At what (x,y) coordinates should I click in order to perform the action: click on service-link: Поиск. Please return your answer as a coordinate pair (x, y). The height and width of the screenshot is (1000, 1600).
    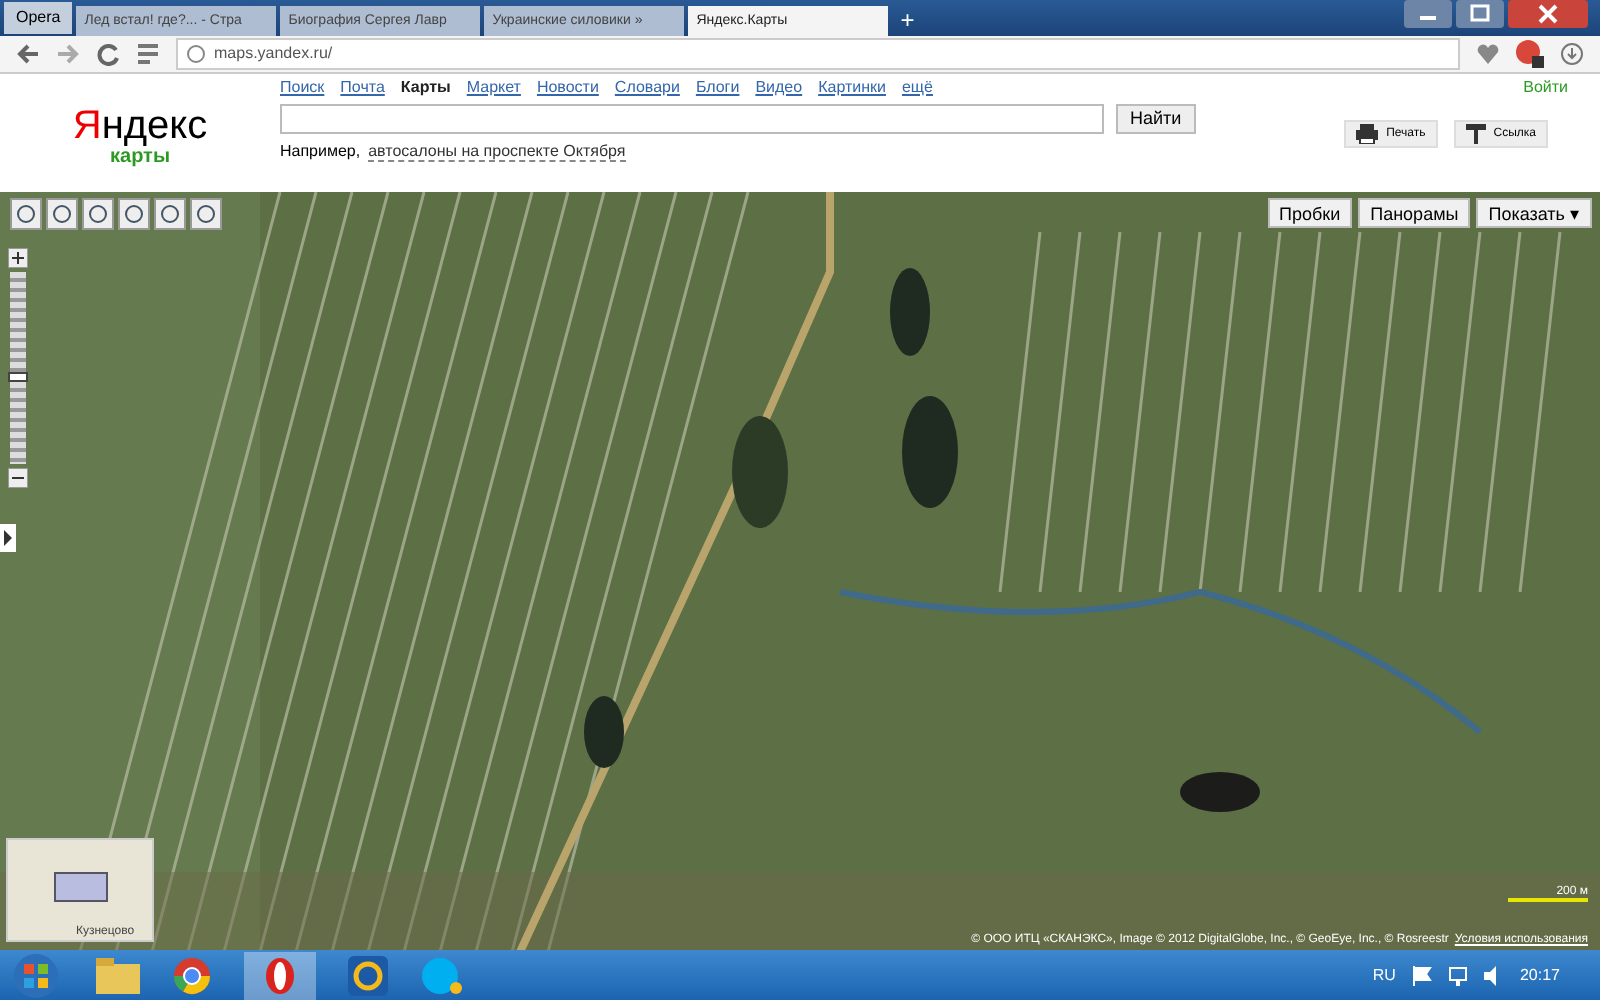
    Looking at the image, I should click on (302, 86).